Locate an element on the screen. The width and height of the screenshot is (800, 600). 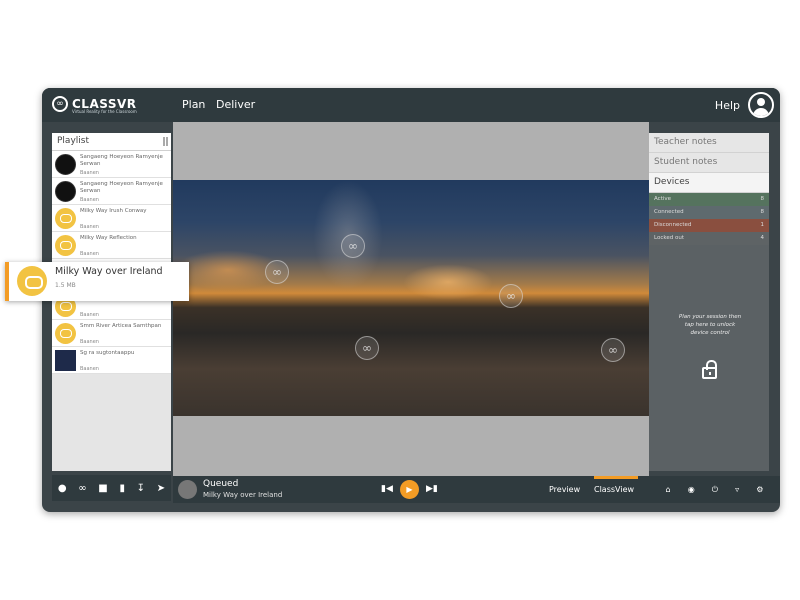
device-status-label: Connected is located at coordinates (669, 212).